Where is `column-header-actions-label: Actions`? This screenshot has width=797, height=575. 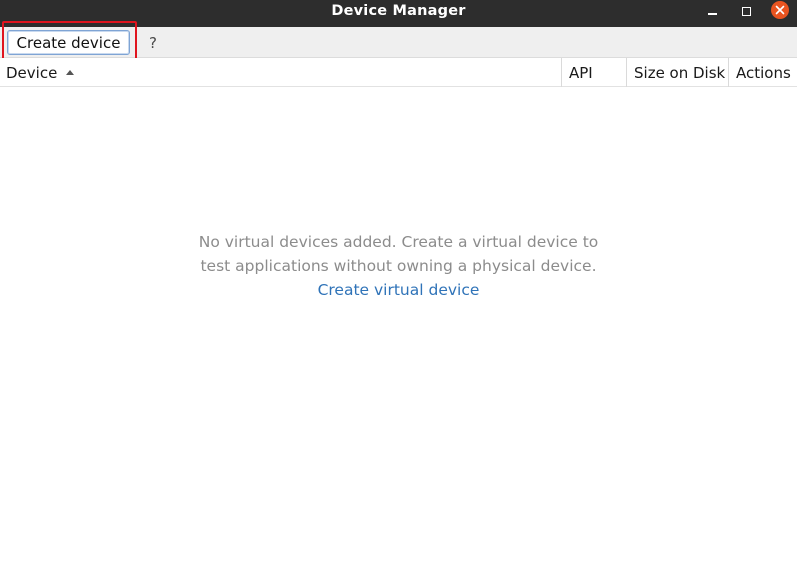 column-header-actions-label: Actions is located at coordinates (763, 72).